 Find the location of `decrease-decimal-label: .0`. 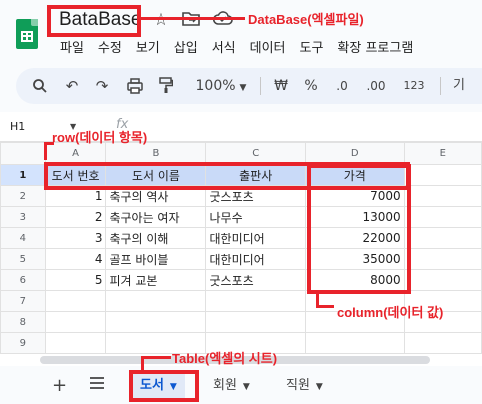

decrease-decimal-label: .0 is located at coordinates (342, 86).